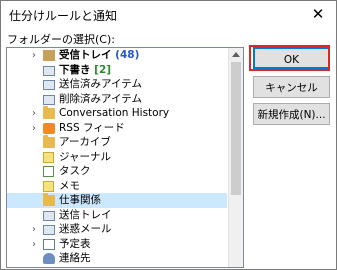  I want to click on tree-item: 下書き [2], so click(117, 70).